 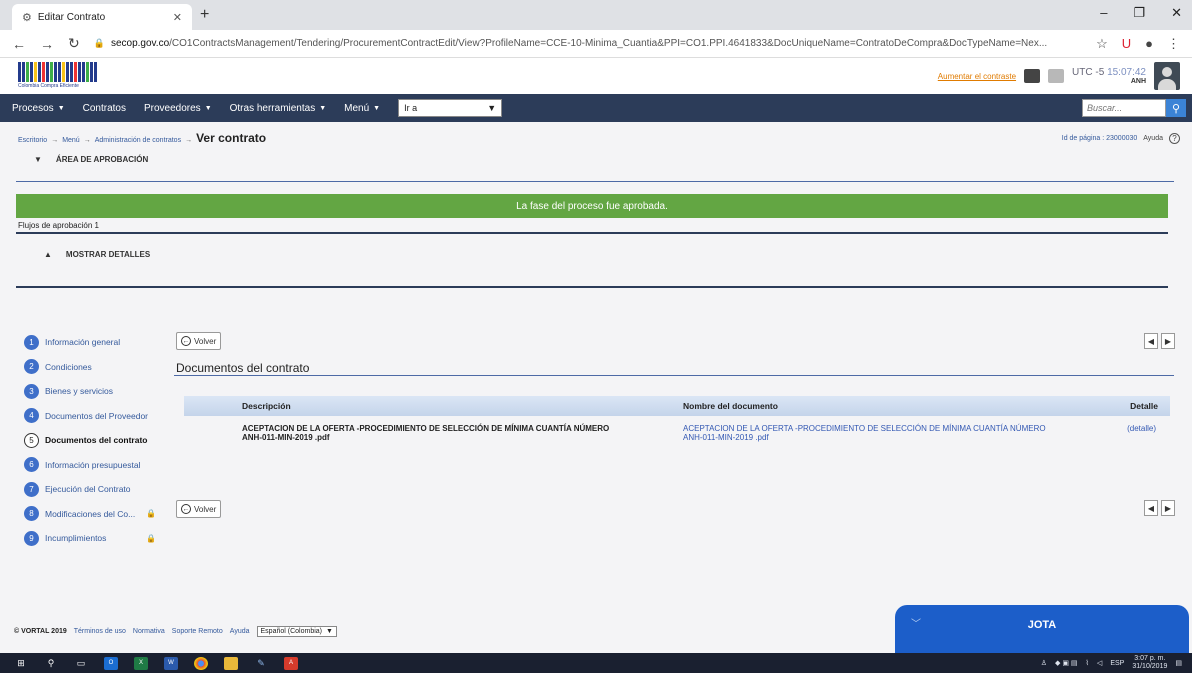 I want to click on arrow-icon: →, so click(x=189, y=140).